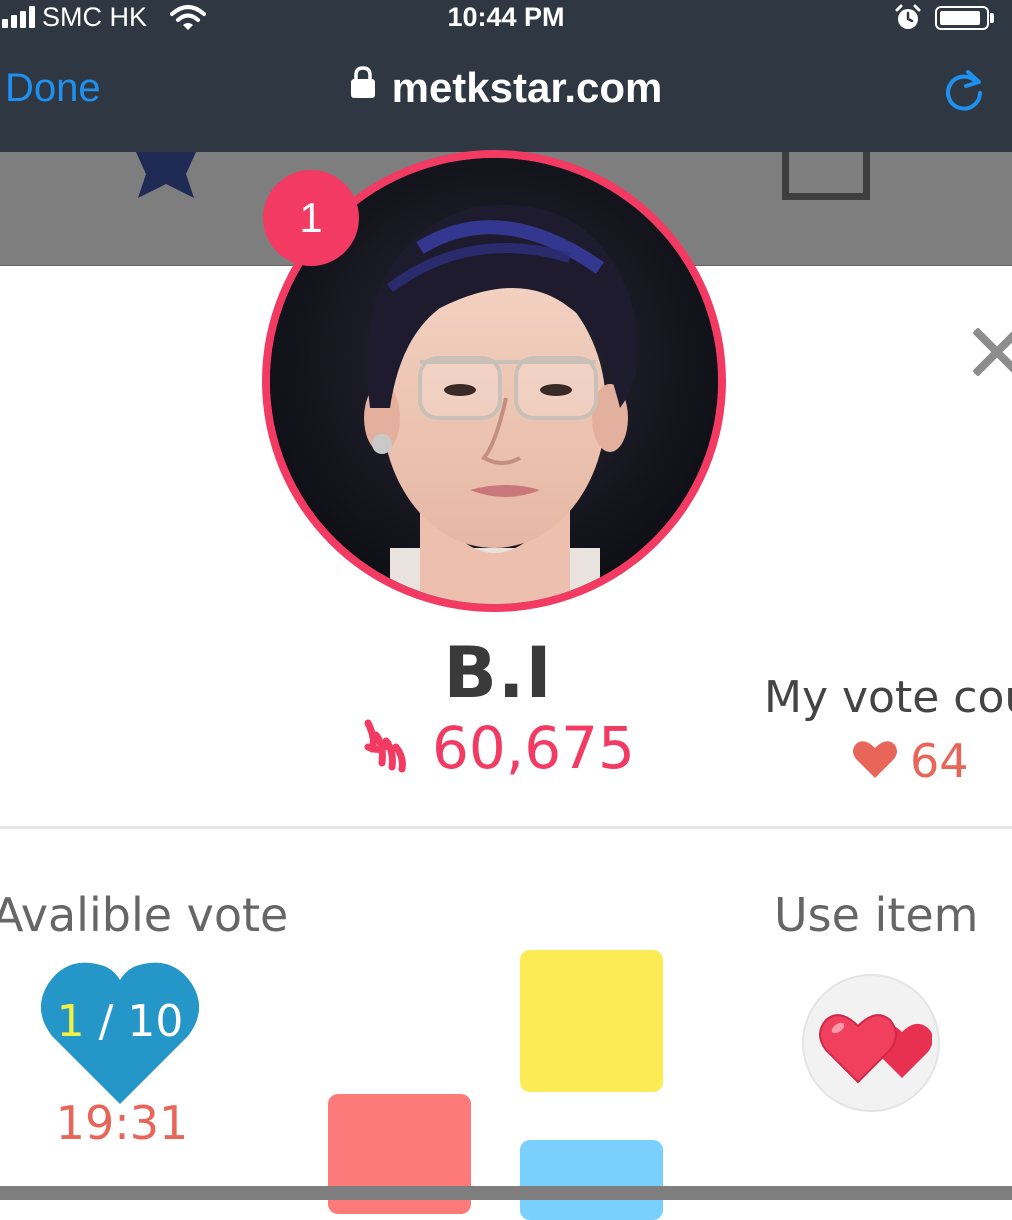 This screenshot has width=1012, height=1220. I want to click on close-icon, so click(989, 352).